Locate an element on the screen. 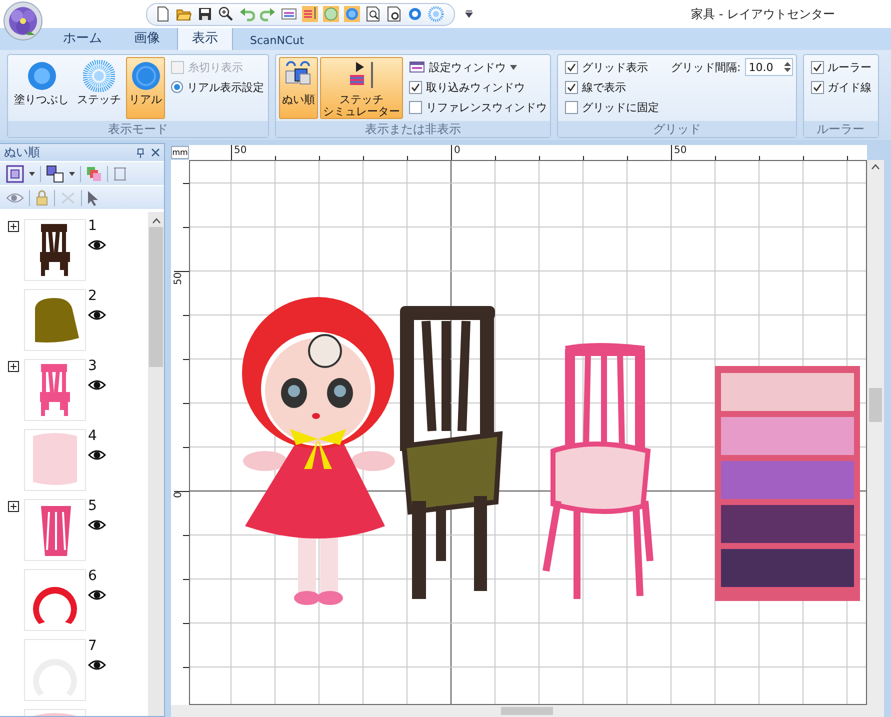 This screenshot has height=717, width=891. new-file-icon is located at coordinates (163, 14).